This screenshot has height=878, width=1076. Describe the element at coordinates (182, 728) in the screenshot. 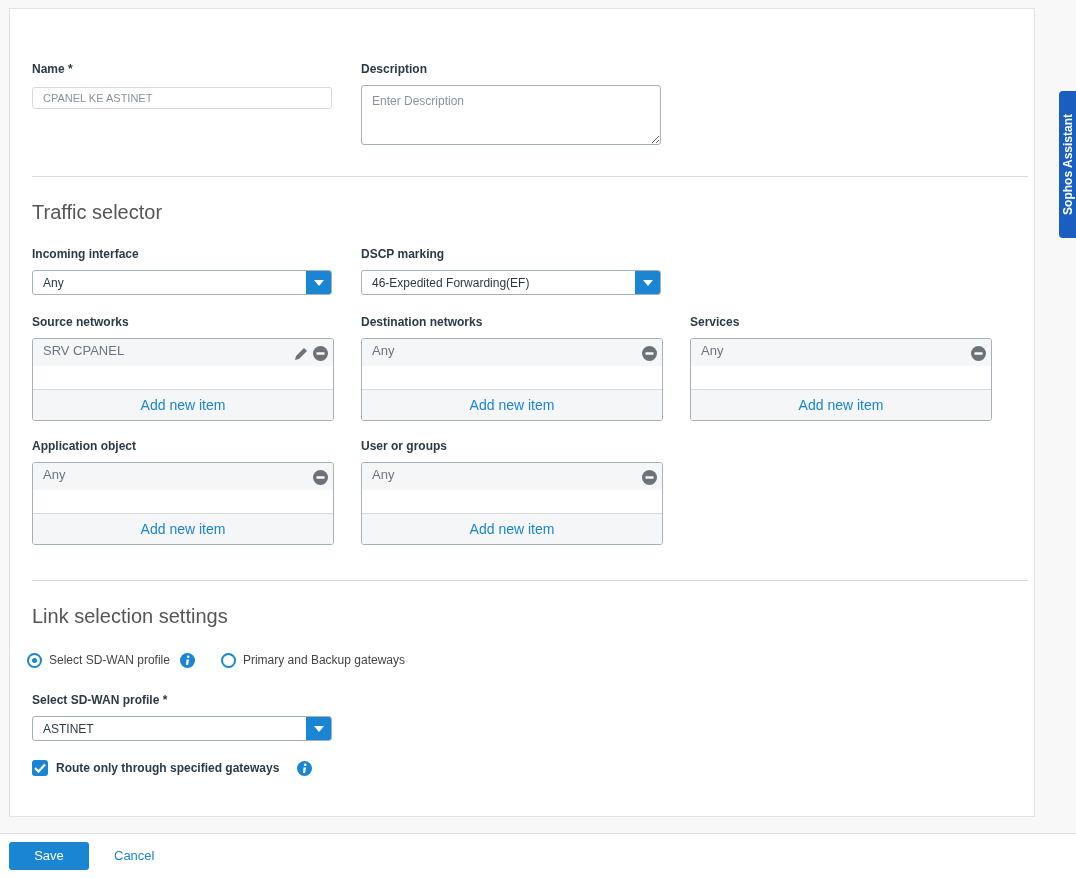

I see `dropdown: ASTINET` at that location.